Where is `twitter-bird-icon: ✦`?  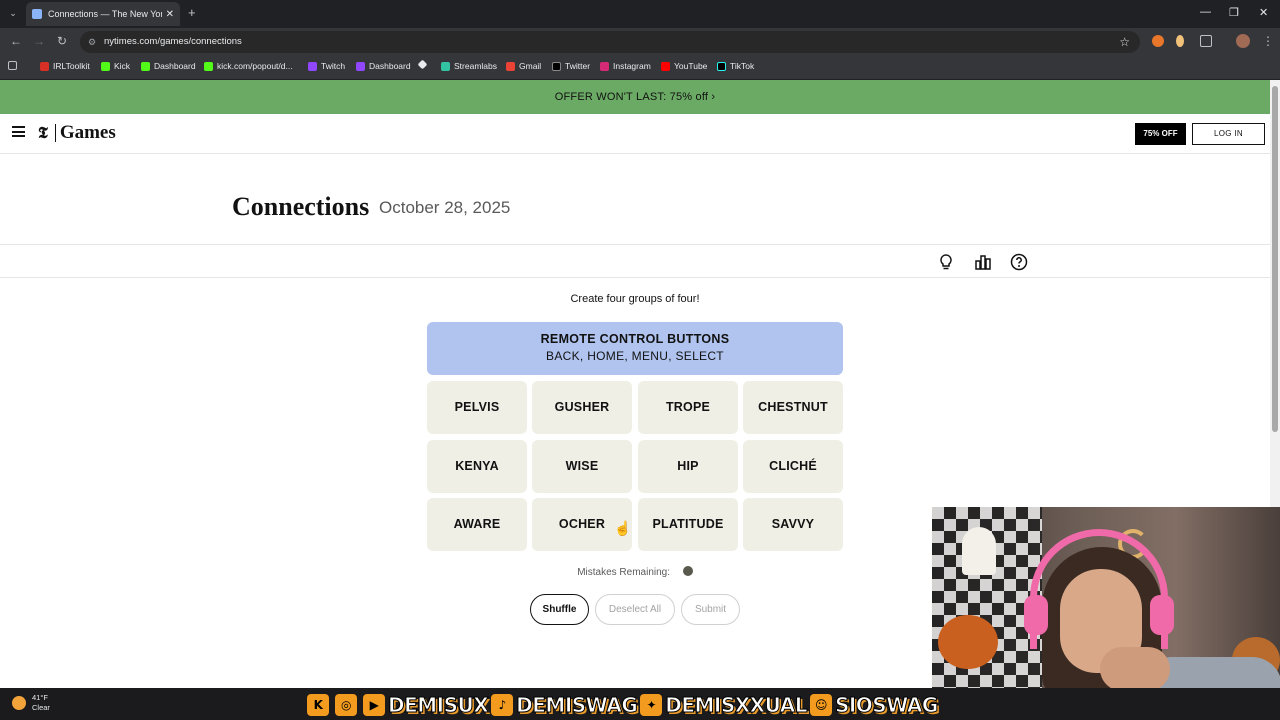 twitter-bird-icon: ✦ is located at coordinates (651, 705).